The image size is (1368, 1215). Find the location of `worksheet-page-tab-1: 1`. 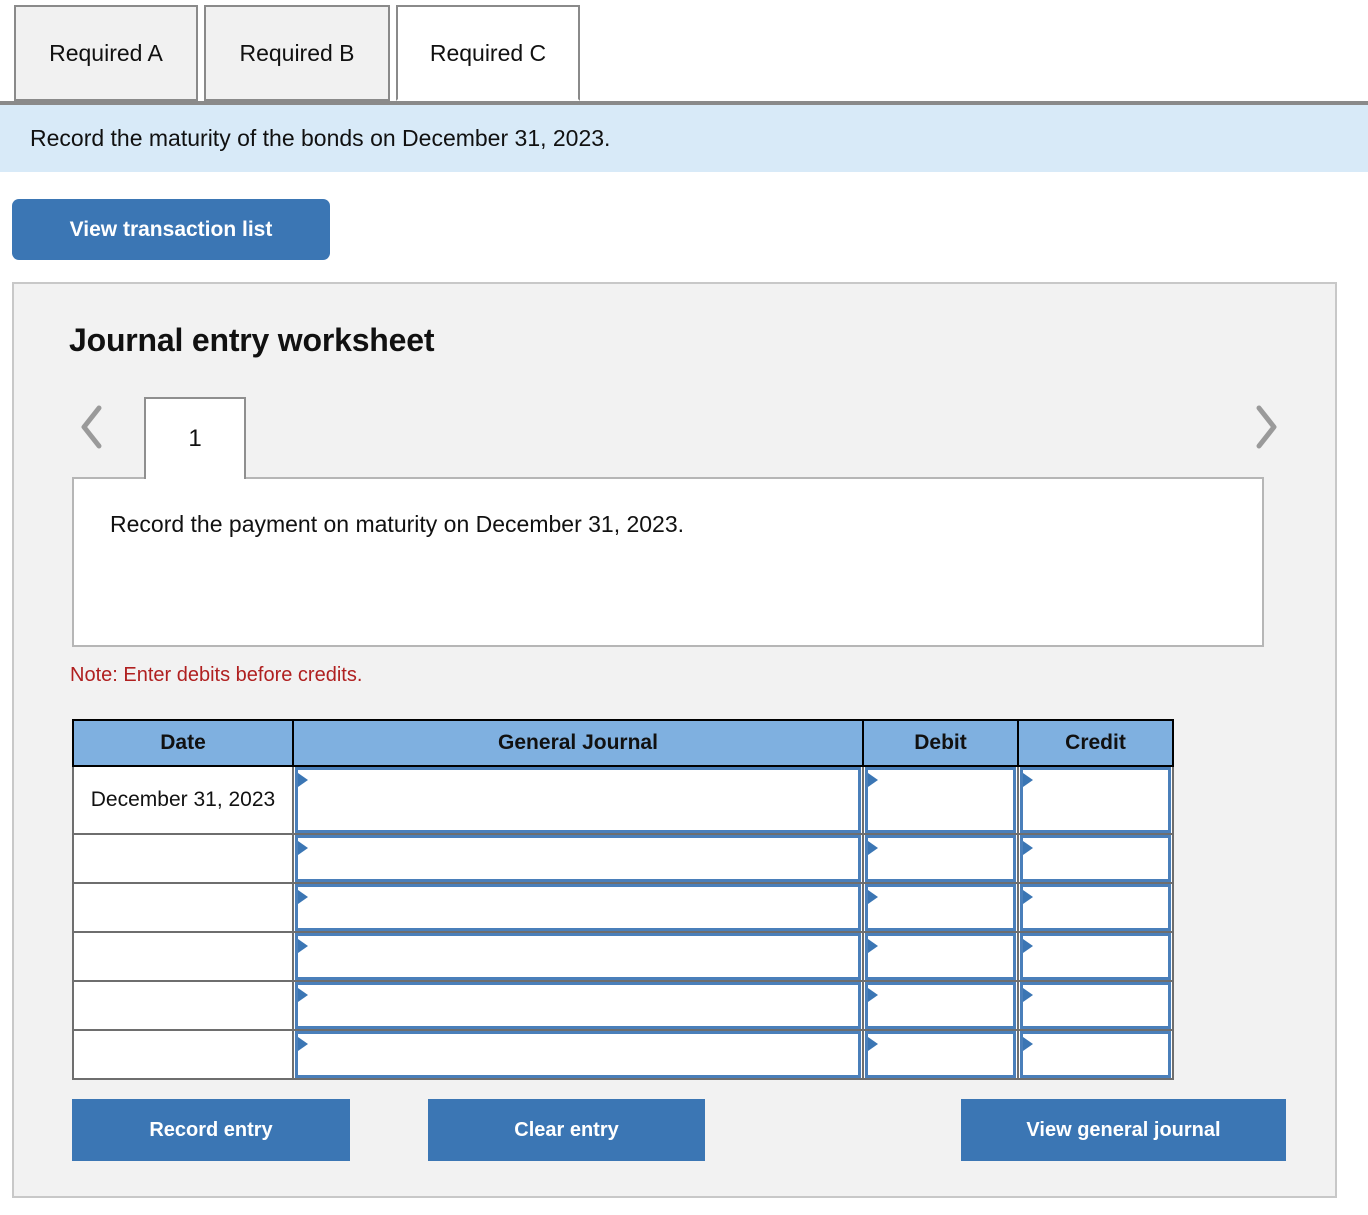

worksheet-page-tab-1: 1 is located at coordinates (195, 438).